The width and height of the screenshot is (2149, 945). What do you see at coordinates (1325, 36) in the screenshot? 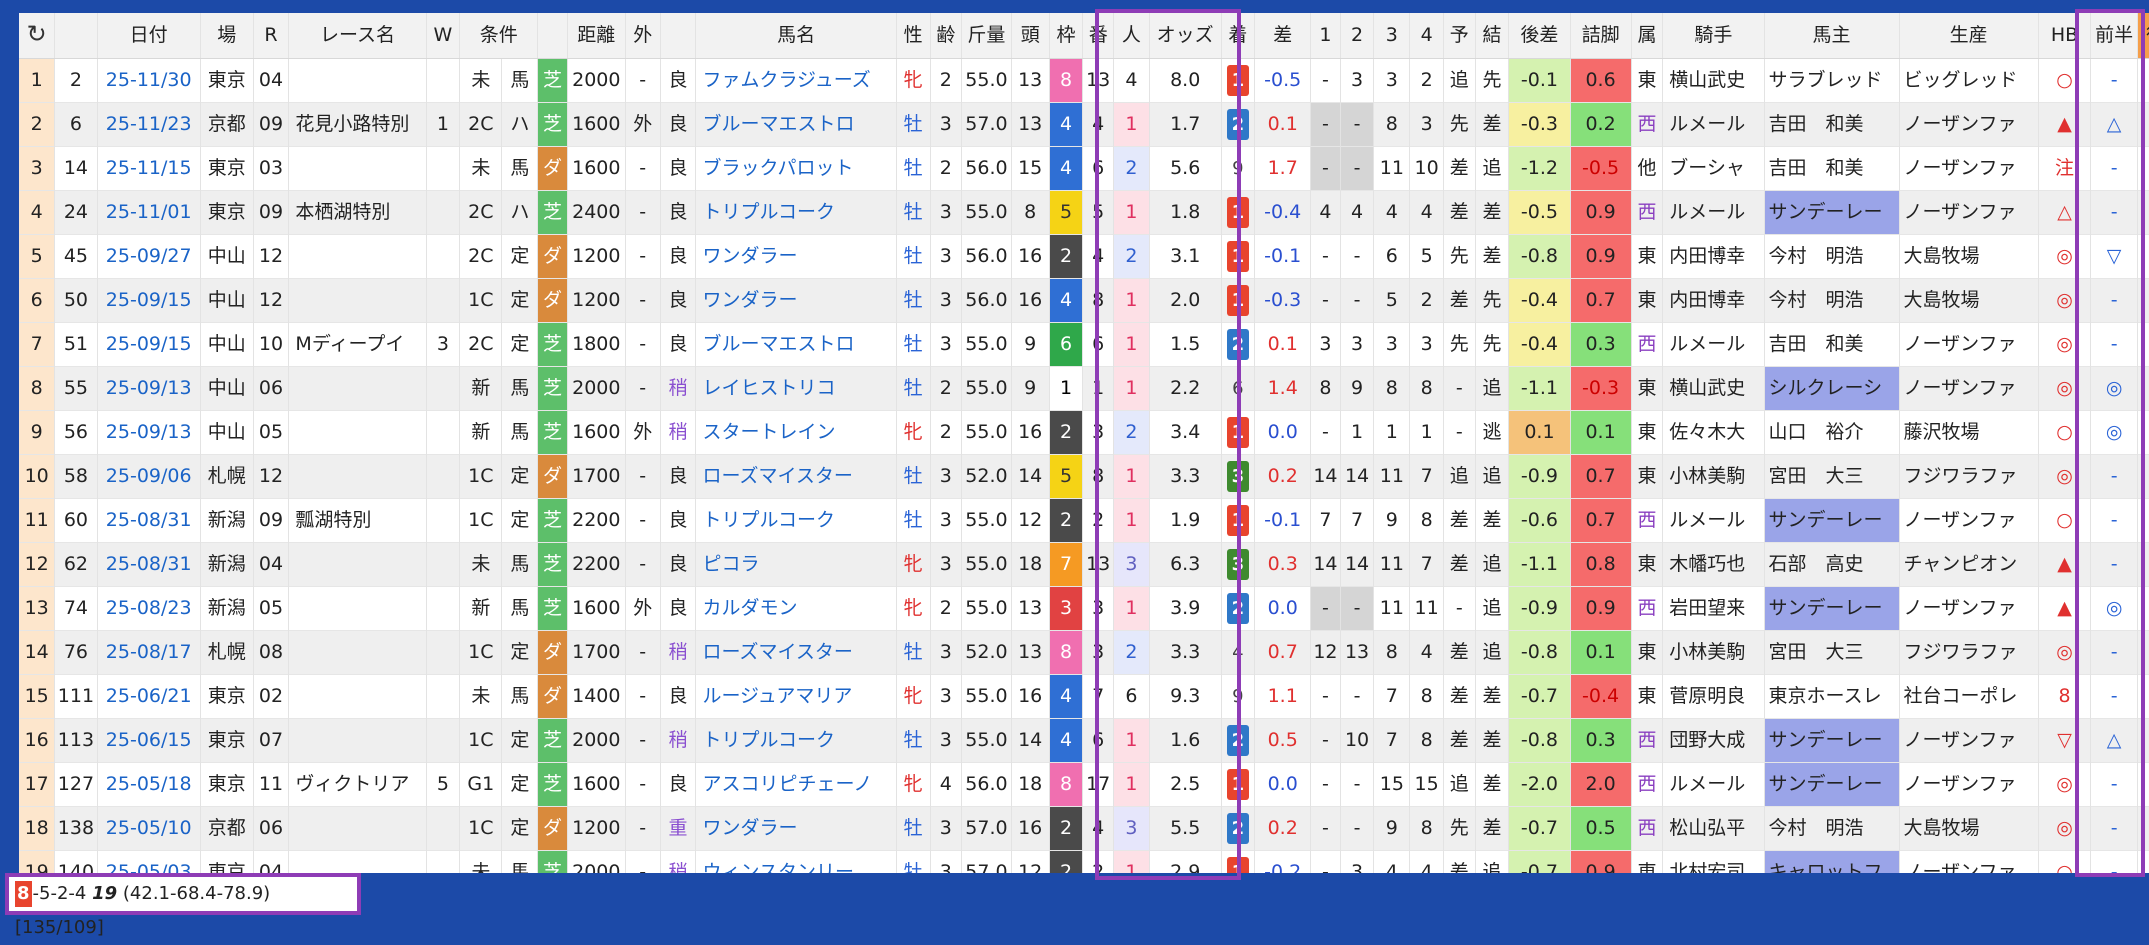
I see `col-header-c1: 1` at bounding box center [1325, 36].